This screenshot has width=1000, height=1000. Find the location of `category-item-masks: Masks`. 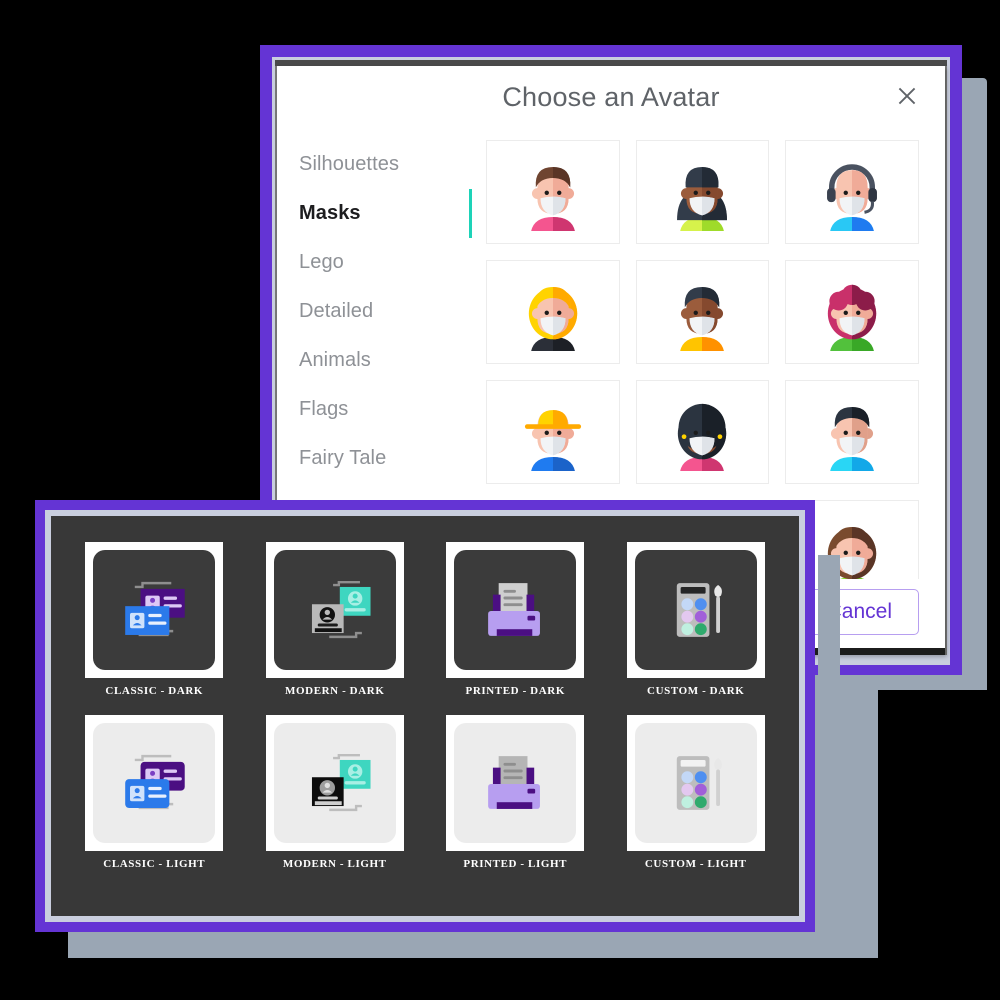

category-item-masks: Masks is located at coordinates (384, 213).